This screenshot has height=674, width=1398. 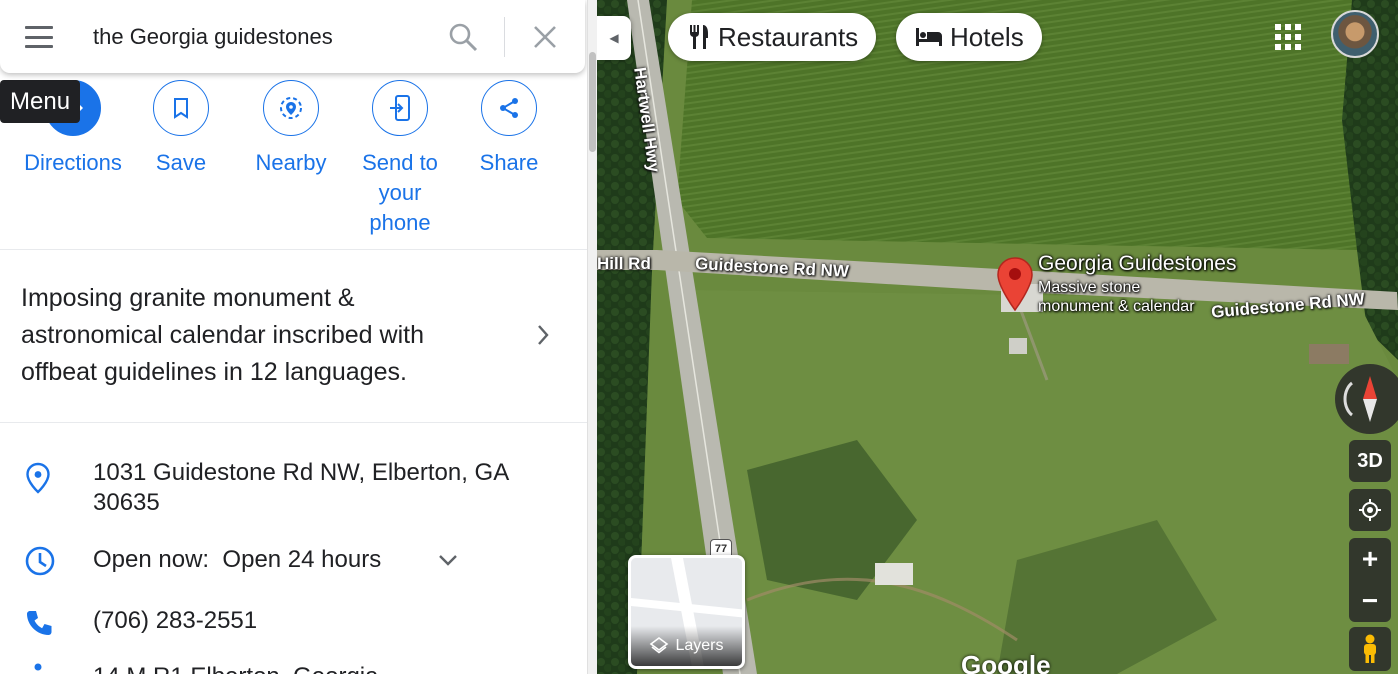 What do you see at coordinates (545, 37) in the screenshot?
I see `close-icon` at bounding box center [545, 37].